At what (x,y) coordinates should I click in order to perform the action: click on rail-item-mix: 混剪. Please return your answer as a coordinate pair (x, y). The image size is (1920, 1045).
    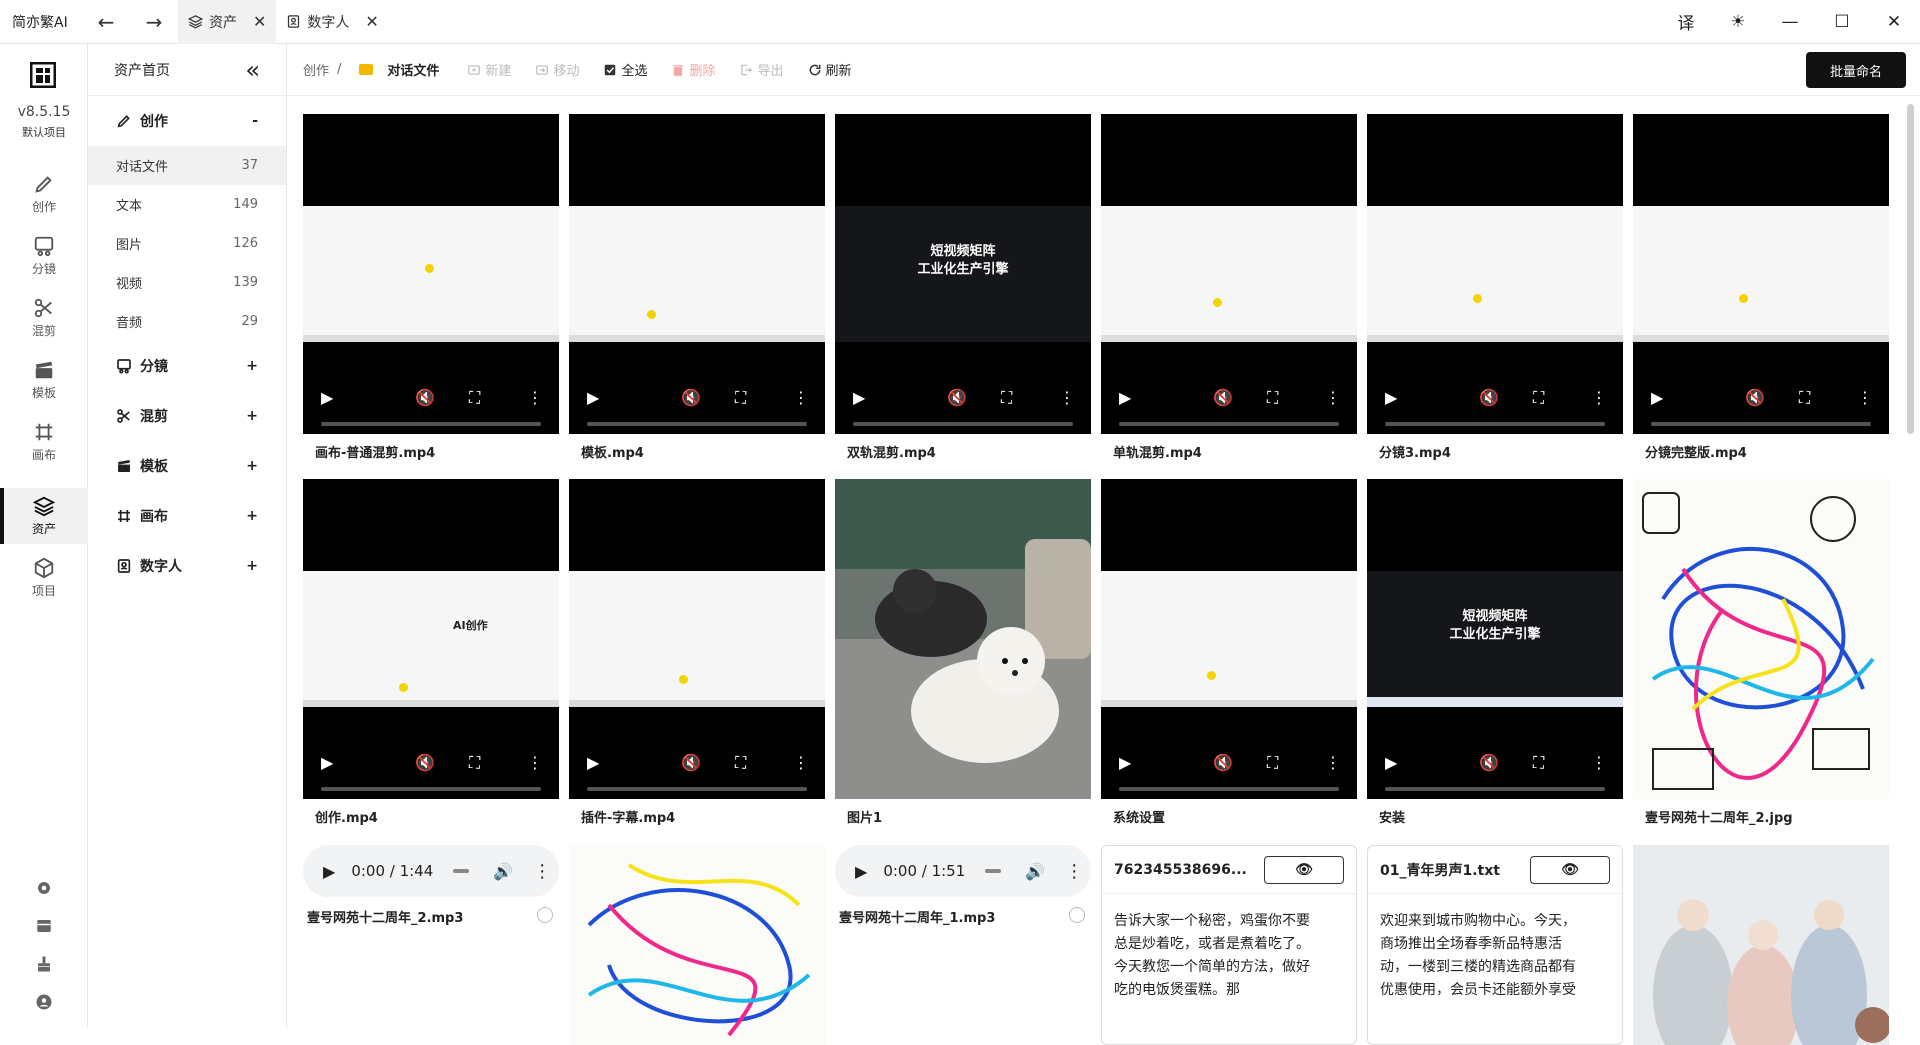
    Looking at the image, I should click on (44, 318).